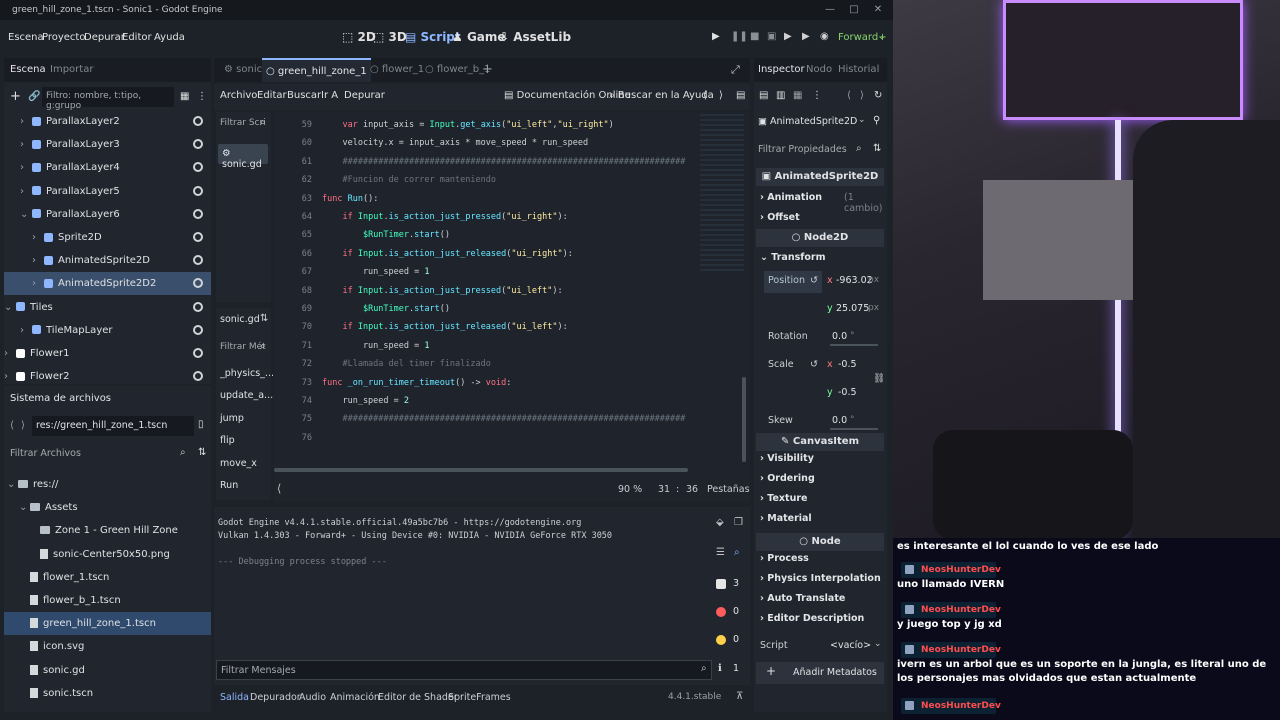 Image resolution: width=1280 pixels, height=720 pixels. Describe the element at coordinates (787, 478) in the screenshot. I see `inspector-section: › Ordering` at that location.